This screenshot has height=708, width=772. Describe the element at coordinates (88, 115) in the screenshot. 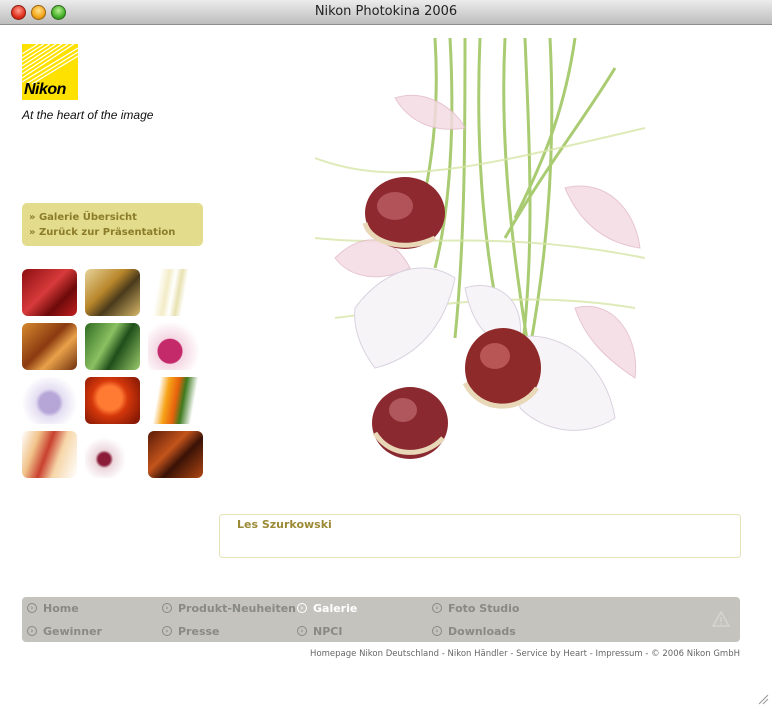

I see `brand-tagline: At the heart of the image` at that location.